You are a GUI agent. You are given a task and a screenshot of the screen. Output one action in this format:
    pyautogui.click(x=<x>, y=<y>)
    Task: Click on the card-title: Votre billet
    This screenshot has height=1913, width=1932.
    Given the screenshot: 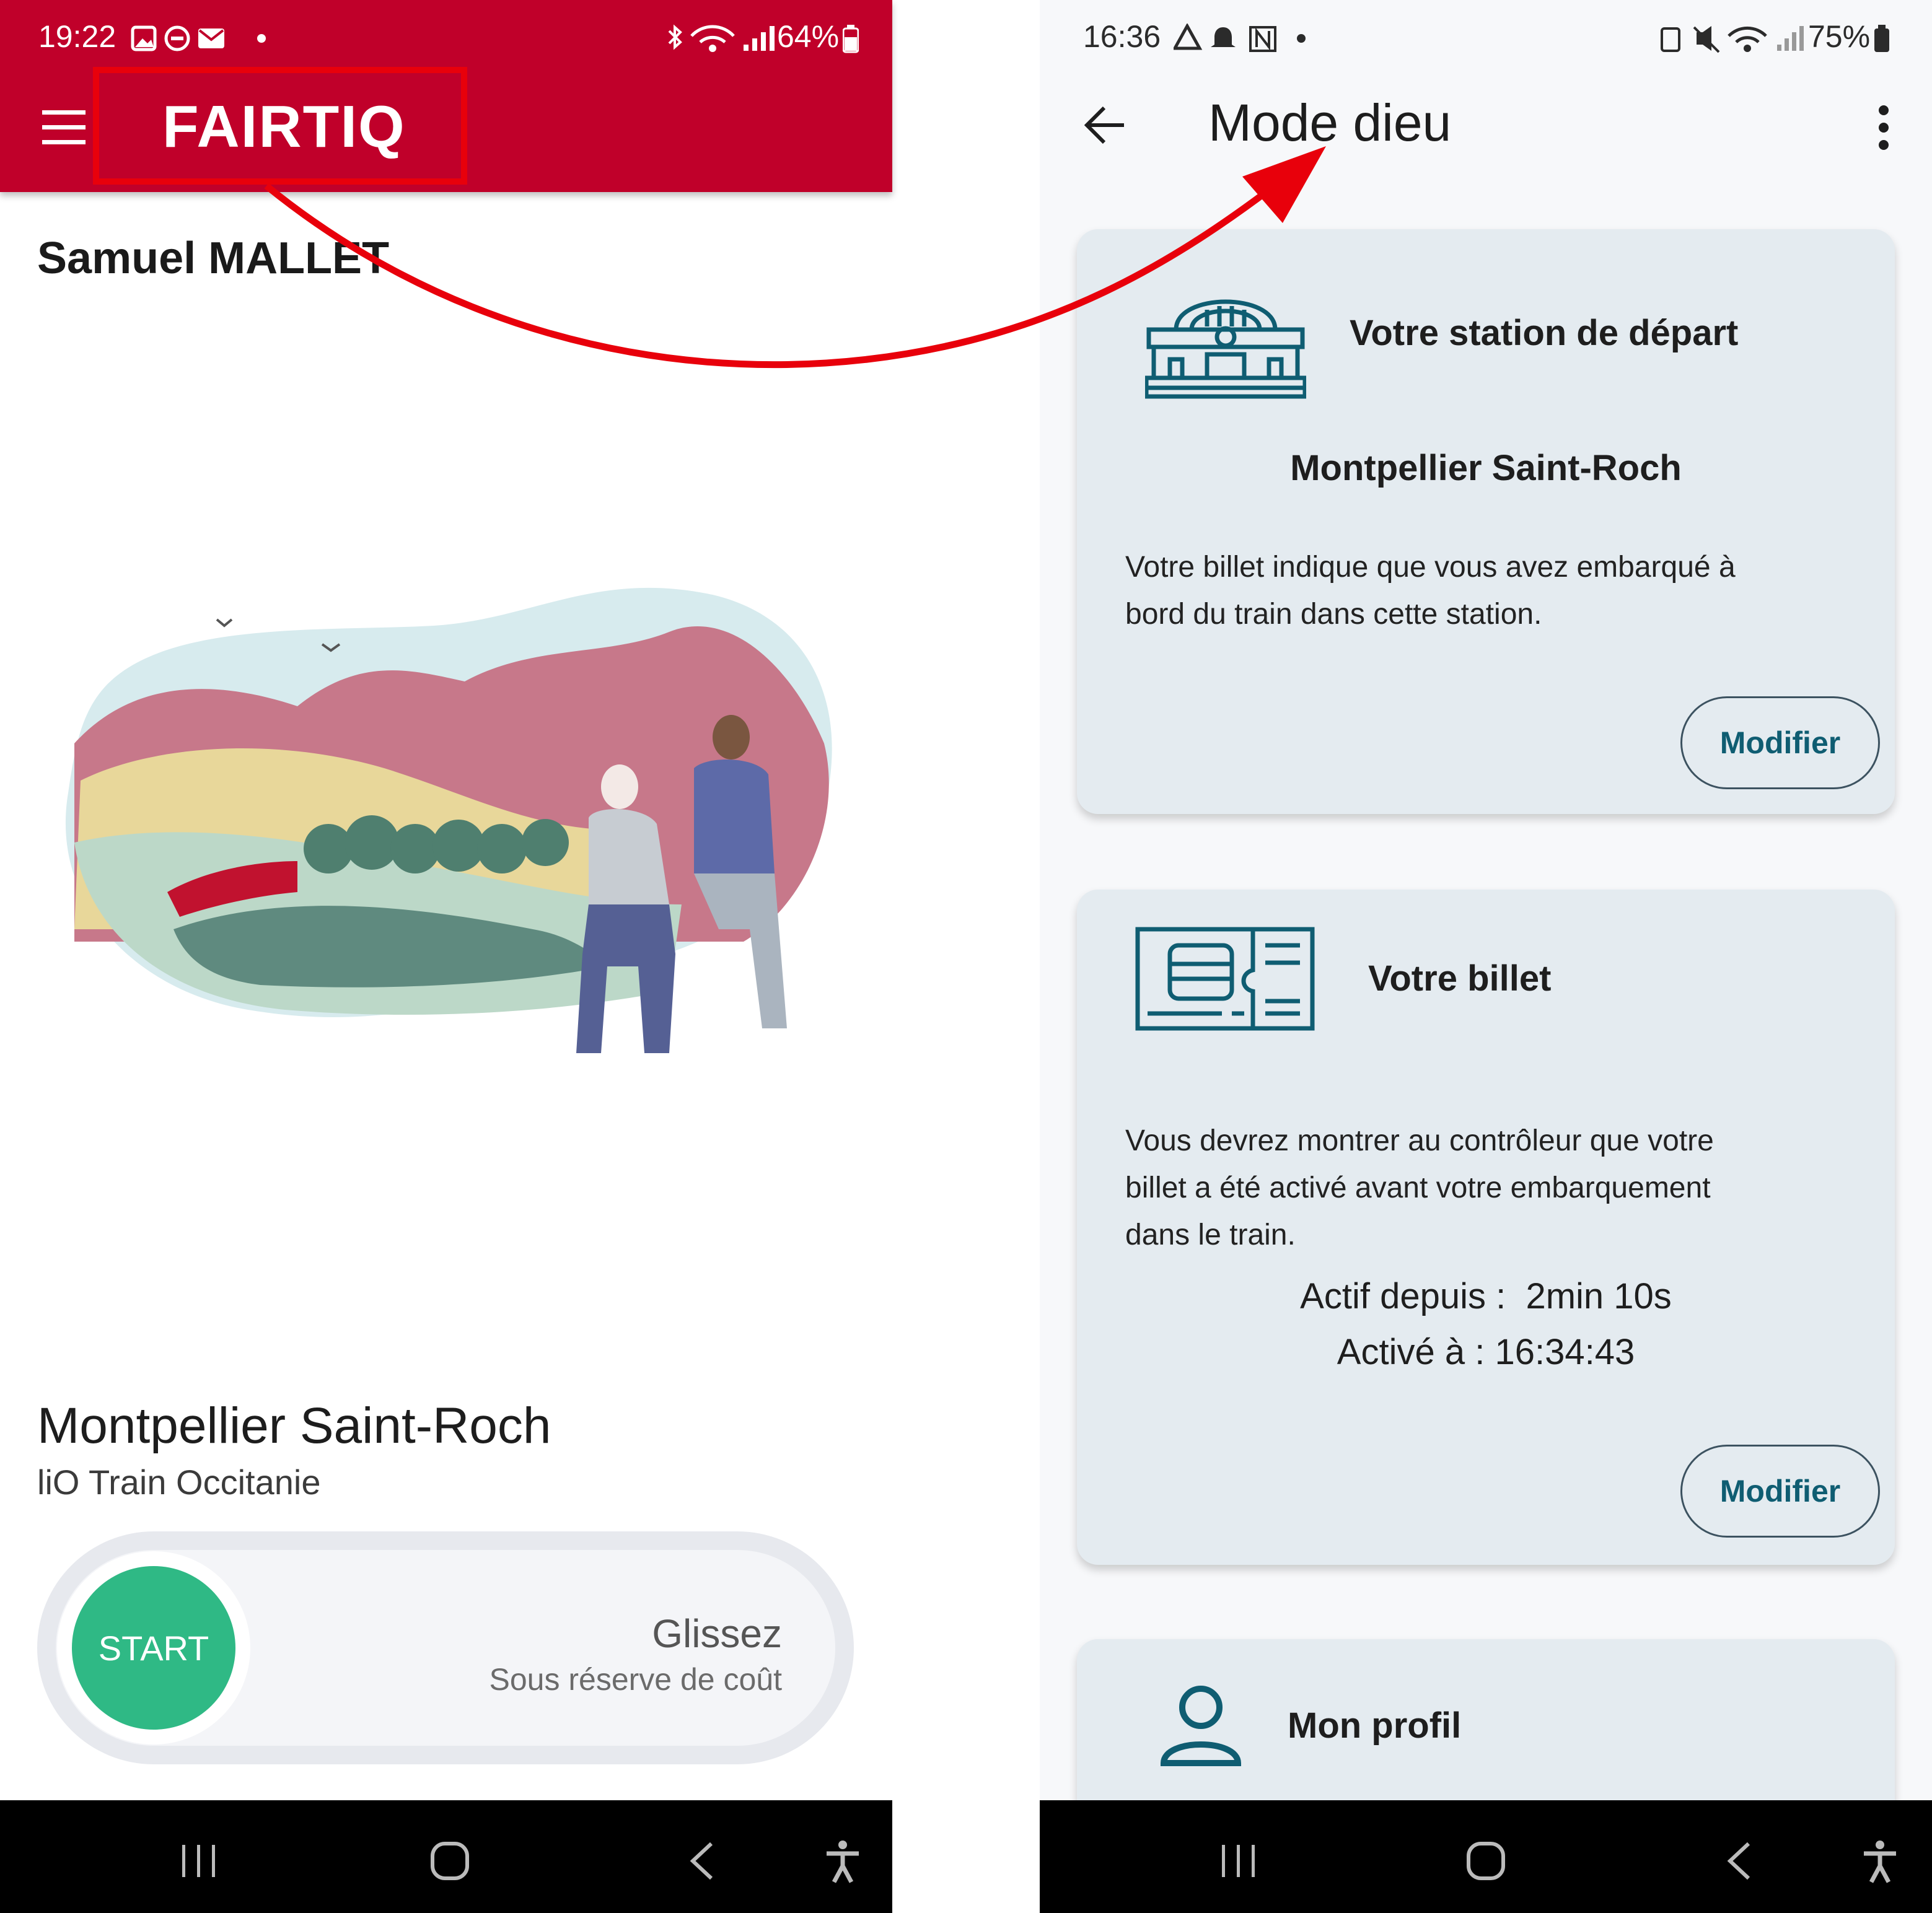 What is the action you would take?
    pyautogui.click(x=1460, y=979)
    